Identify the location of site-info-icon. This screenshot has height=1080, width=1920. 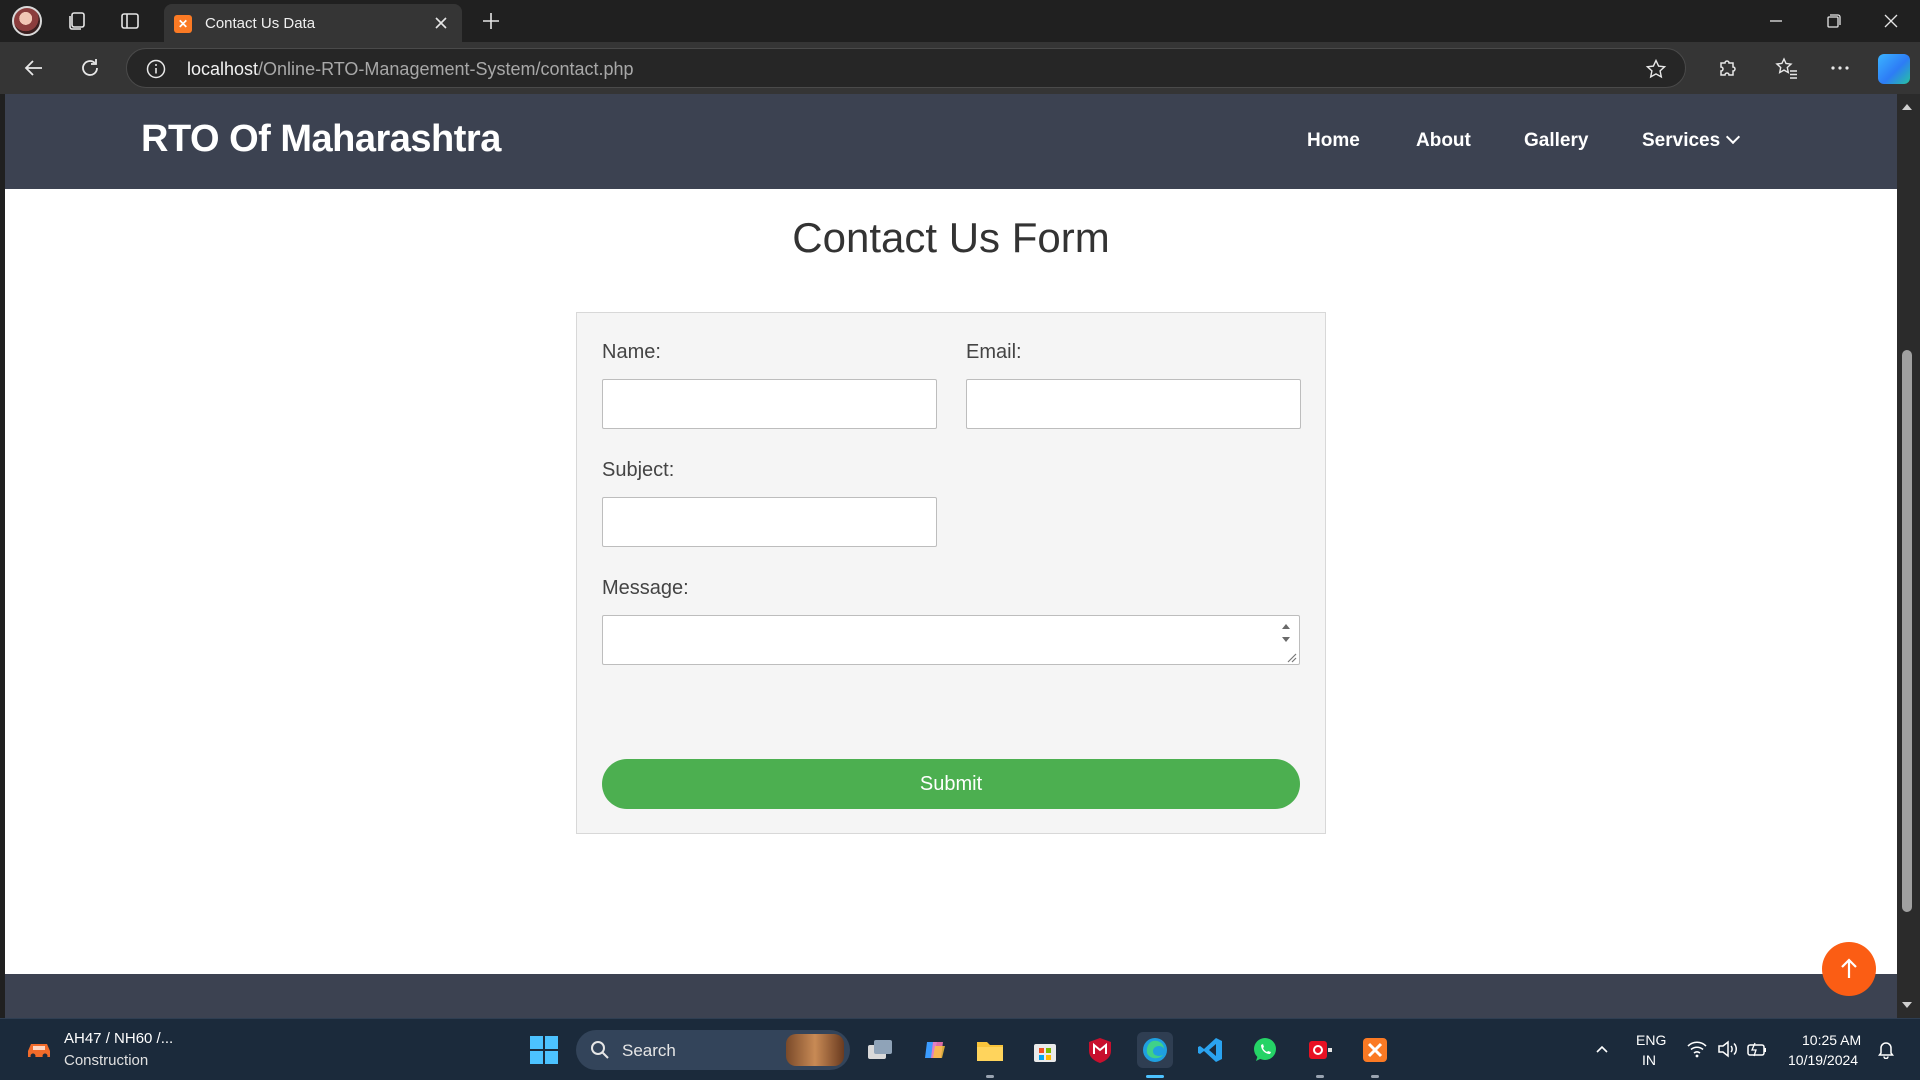
(156, 69).